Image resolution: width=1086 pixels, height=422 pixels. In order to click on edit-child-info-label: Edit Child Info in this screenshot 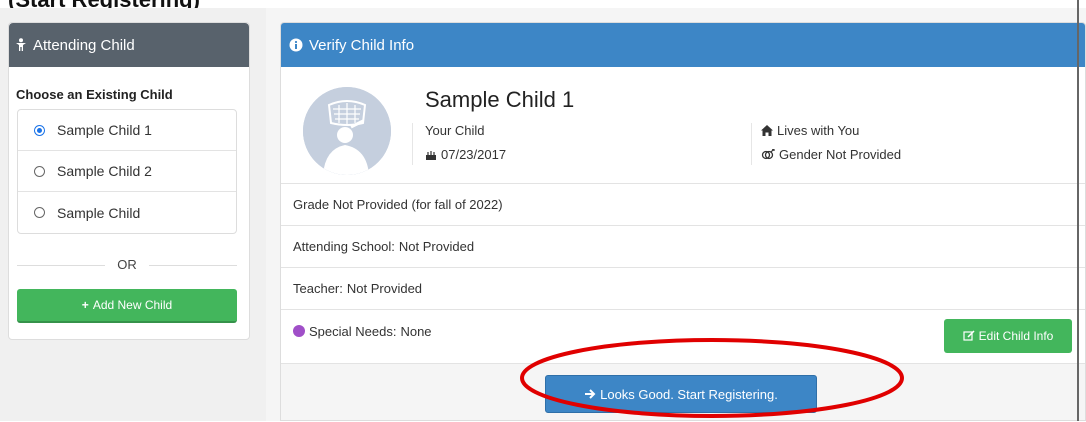, I will do `click(1016, 336)`.